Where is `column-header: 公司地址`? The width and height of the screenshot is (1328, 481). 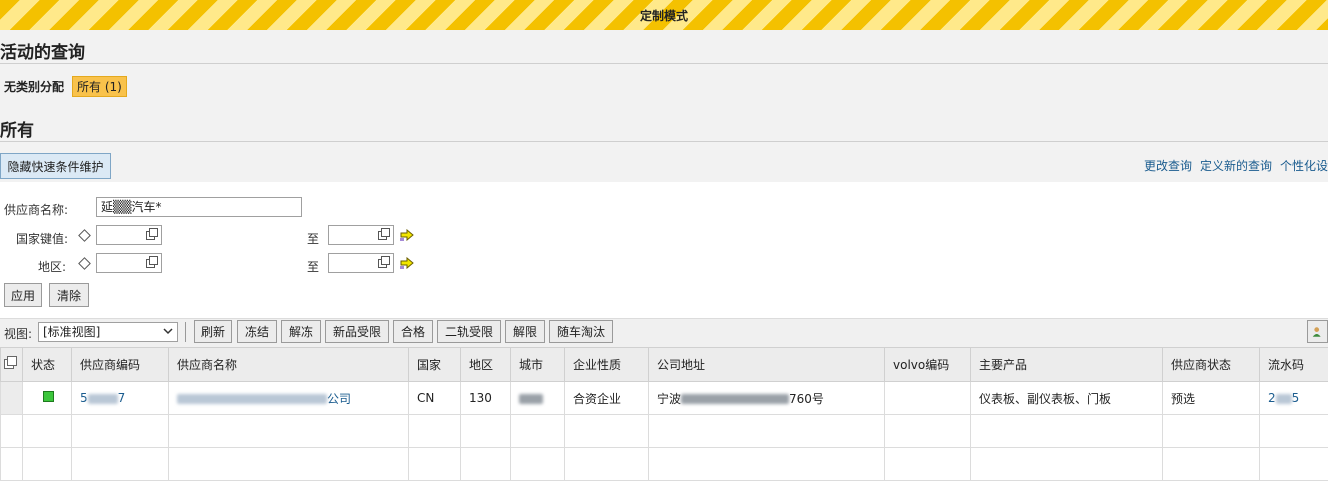
column-header: 公司地址 is located at coordinates (767, 365).